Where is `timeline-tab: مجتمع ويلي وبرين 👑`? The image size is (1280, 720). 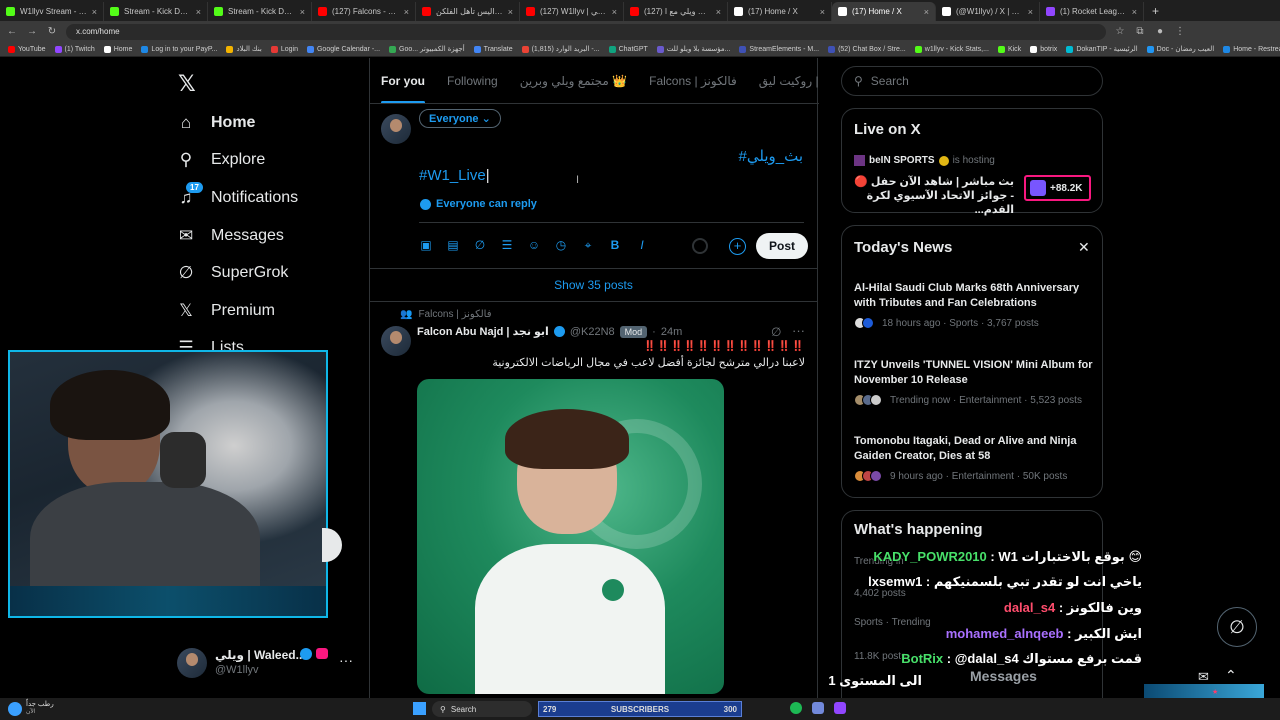
timeline-tab: مجتمع ويلي وبرين 👑 is located at coordinates (573, 80).